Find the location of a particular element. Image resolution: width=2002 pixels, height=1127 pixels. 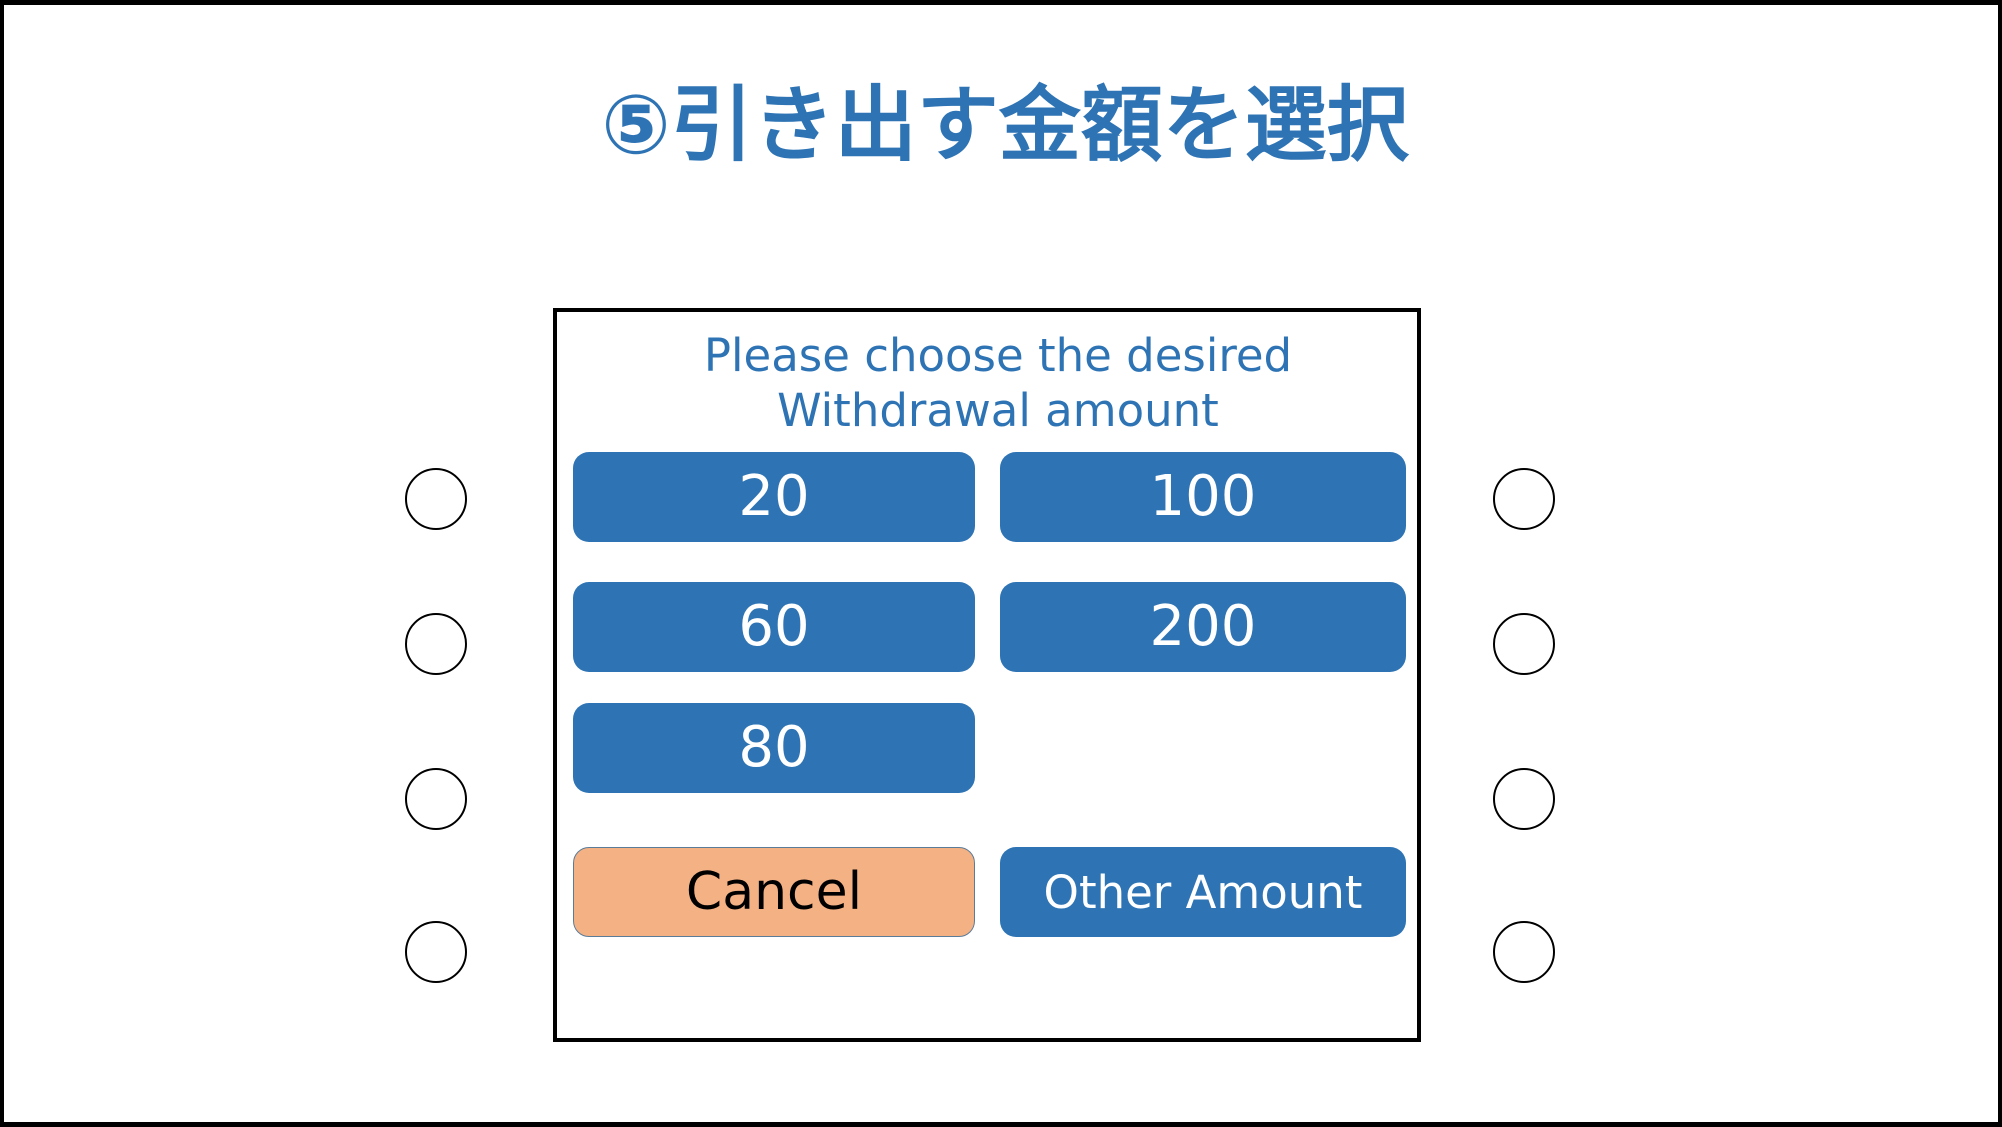

amount-button-80: 80 is located at coordinates (774, 748).